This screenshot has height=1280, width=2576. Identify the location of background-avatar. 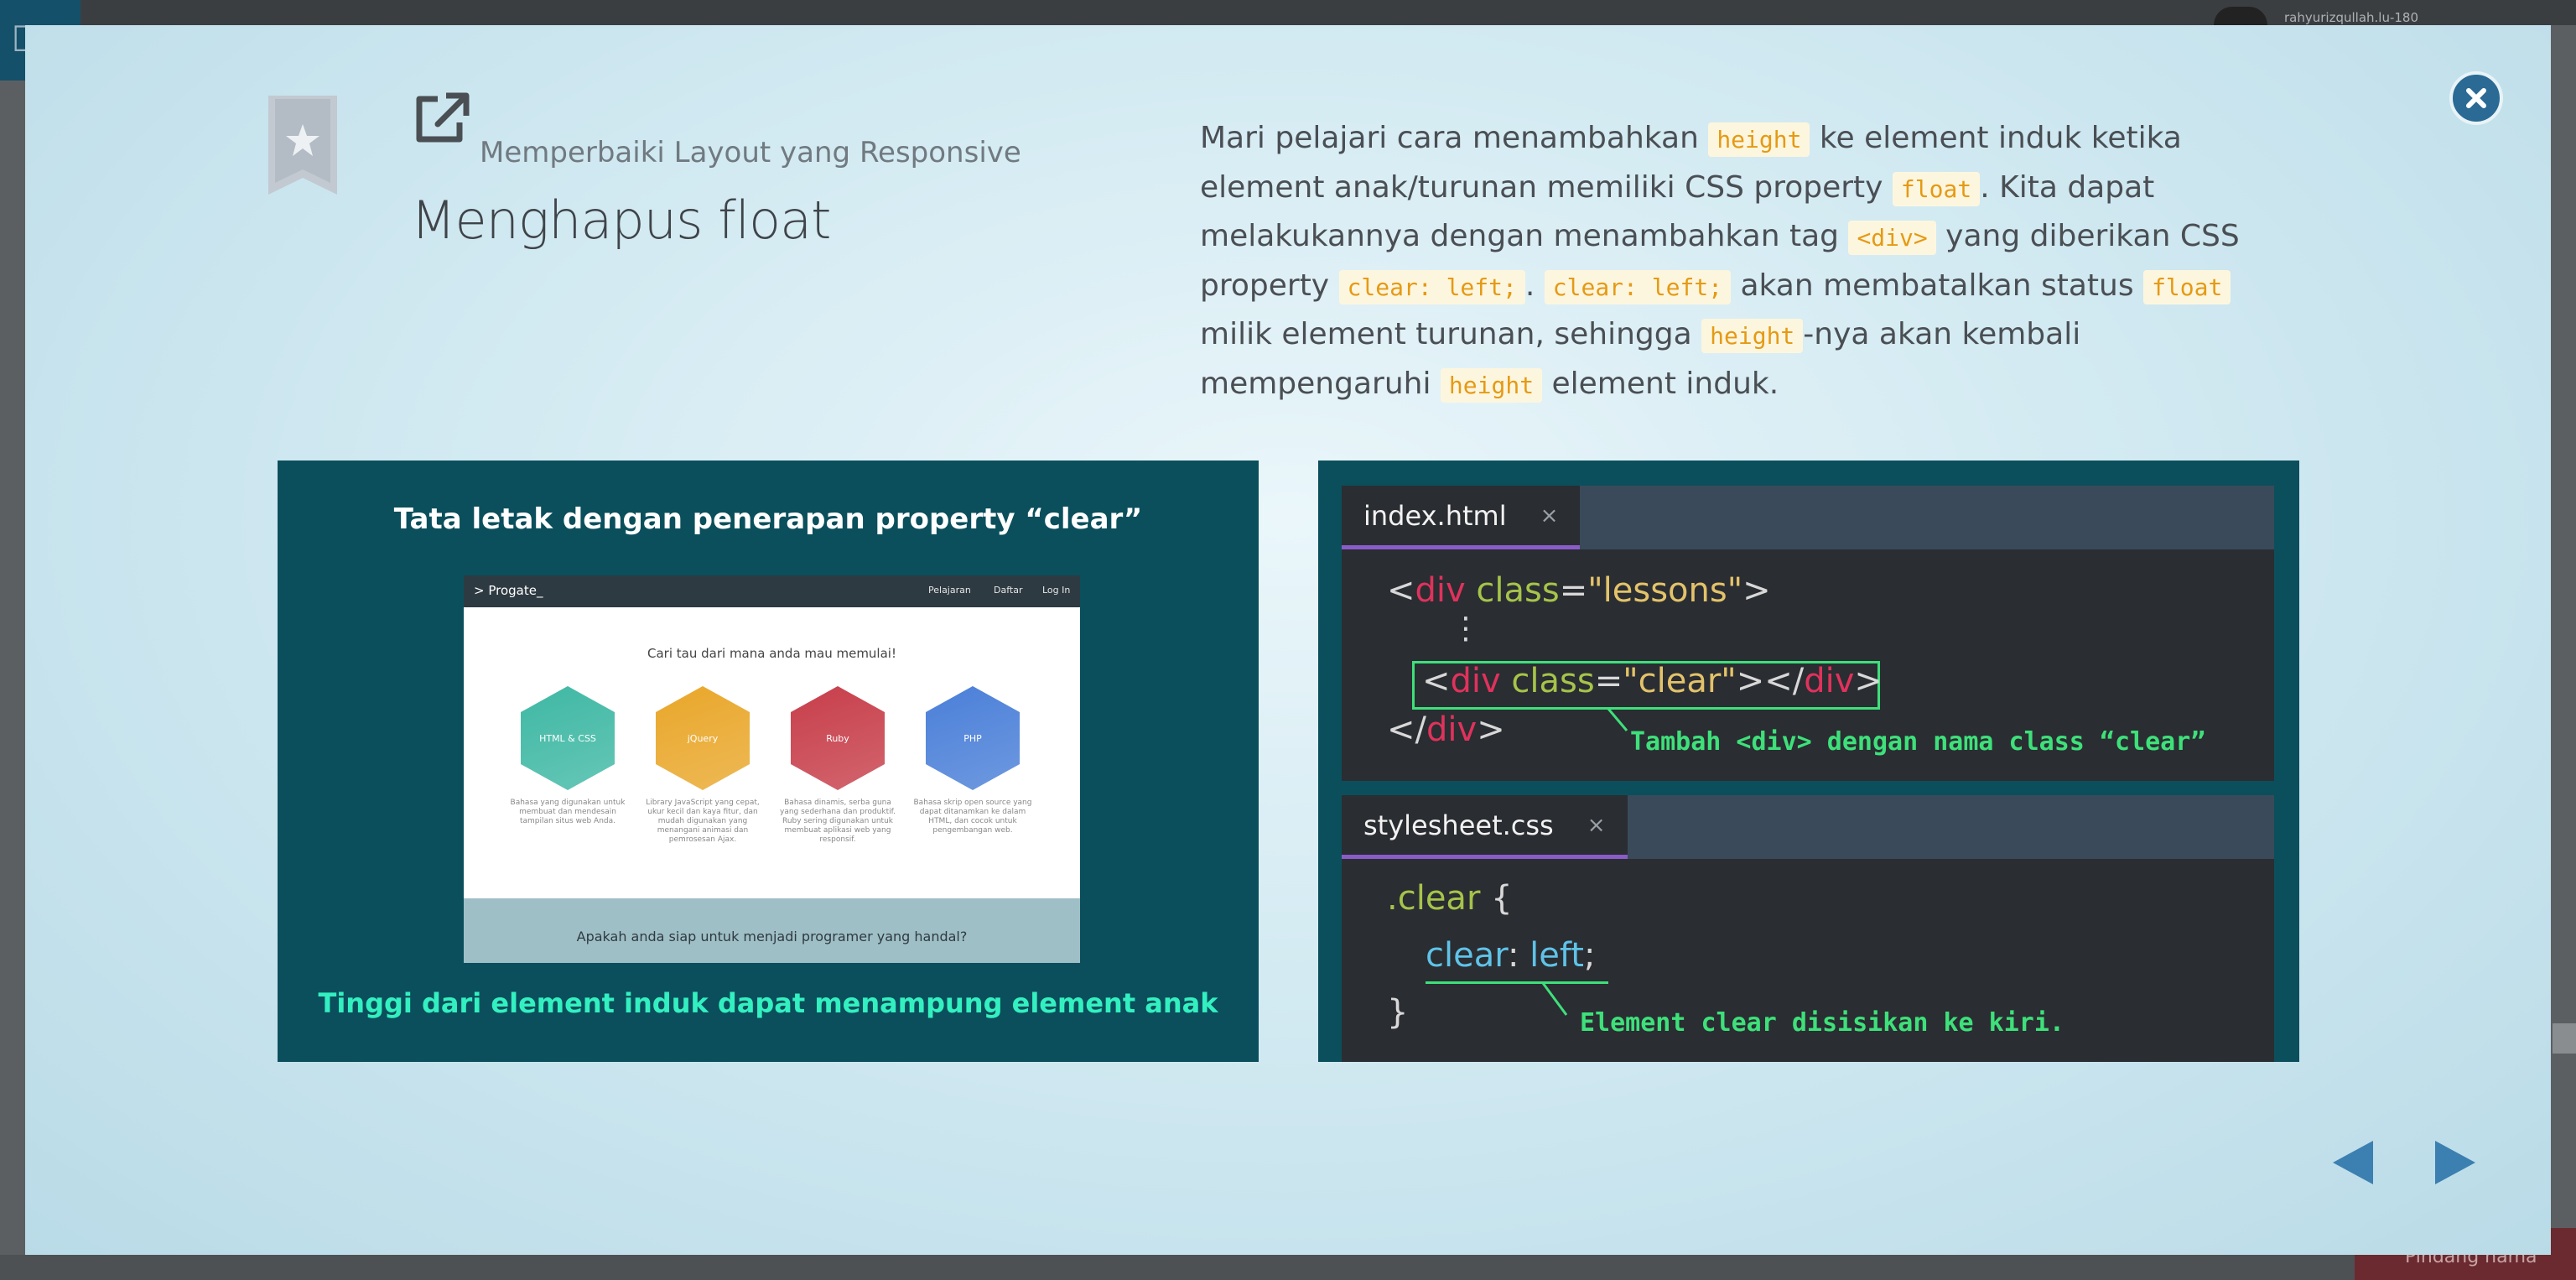
(2240, 16).